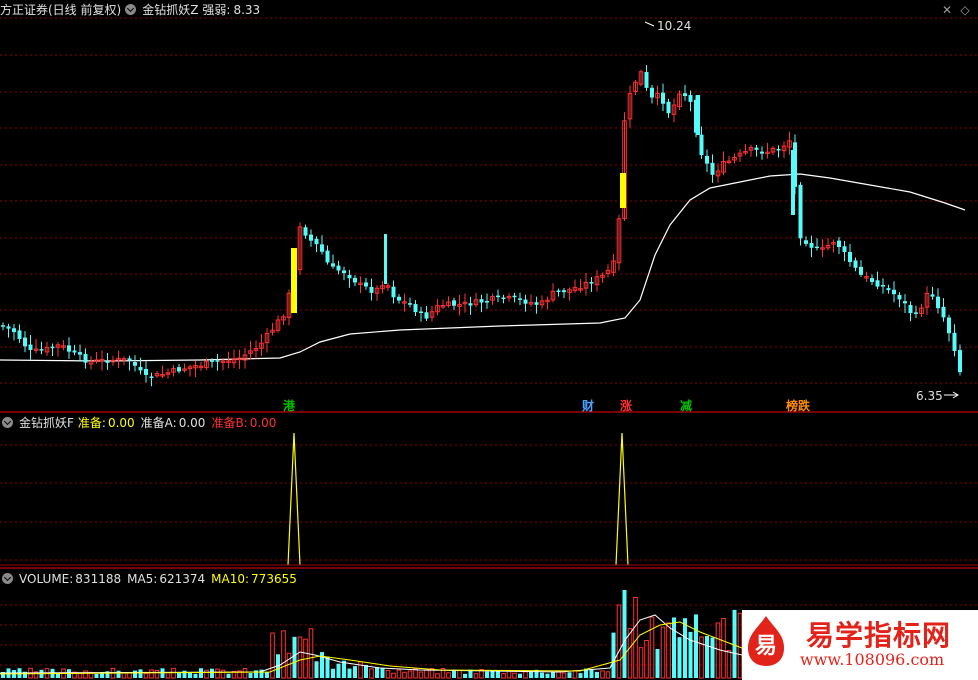 The image size is (978, 680). Describe the element at coordinates (588, 406) in the screenshot. I see `signal-marker-2: 财` at that location.